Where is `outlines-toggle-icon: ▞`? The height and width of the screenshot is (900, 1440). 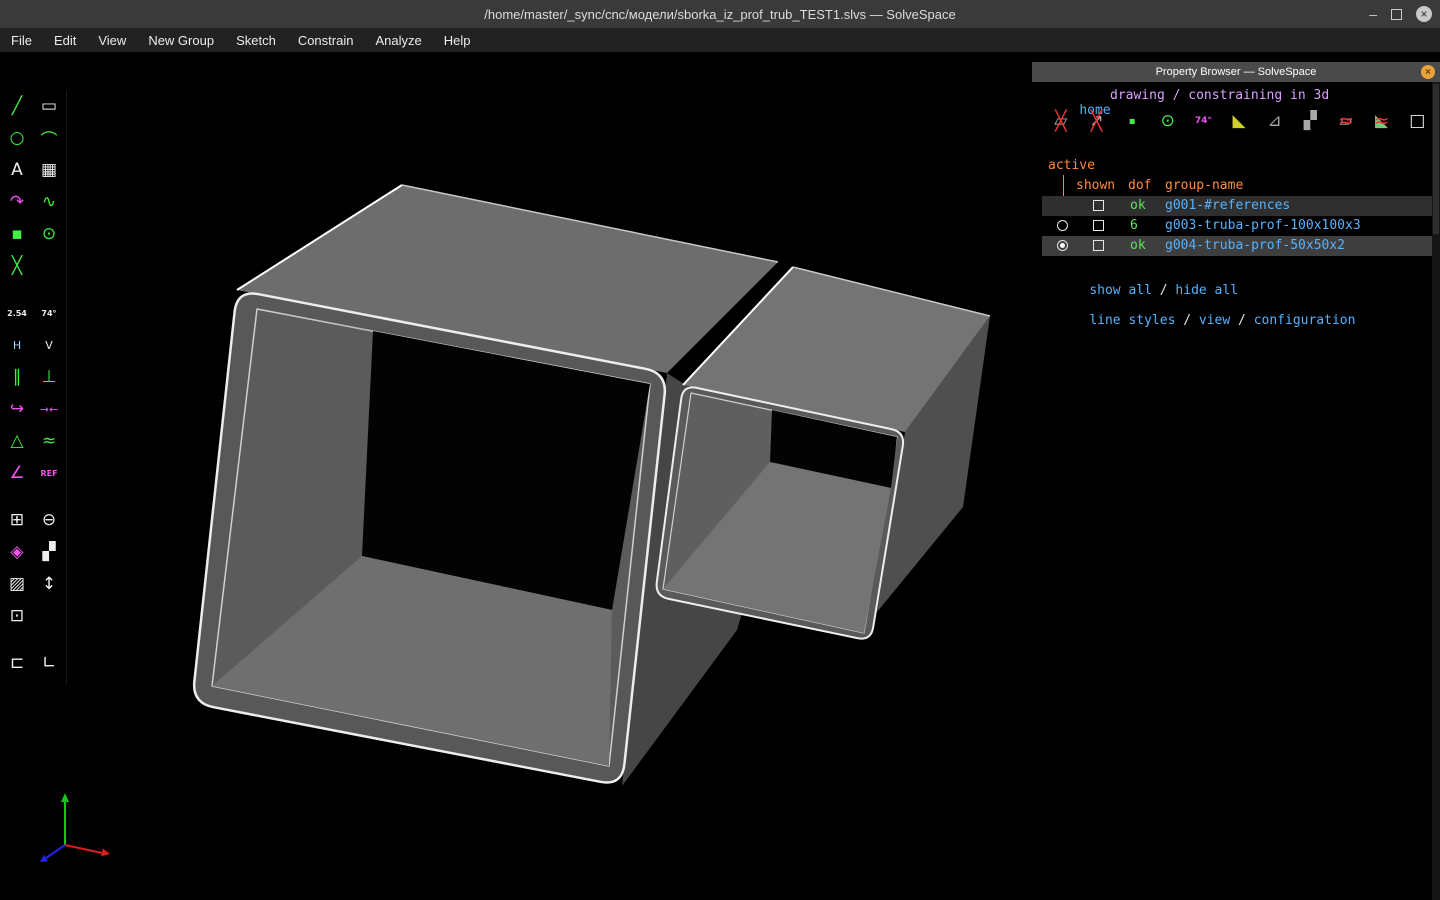 outlines-toggle-icon: ▞ is located at coordinates (1310, 121).